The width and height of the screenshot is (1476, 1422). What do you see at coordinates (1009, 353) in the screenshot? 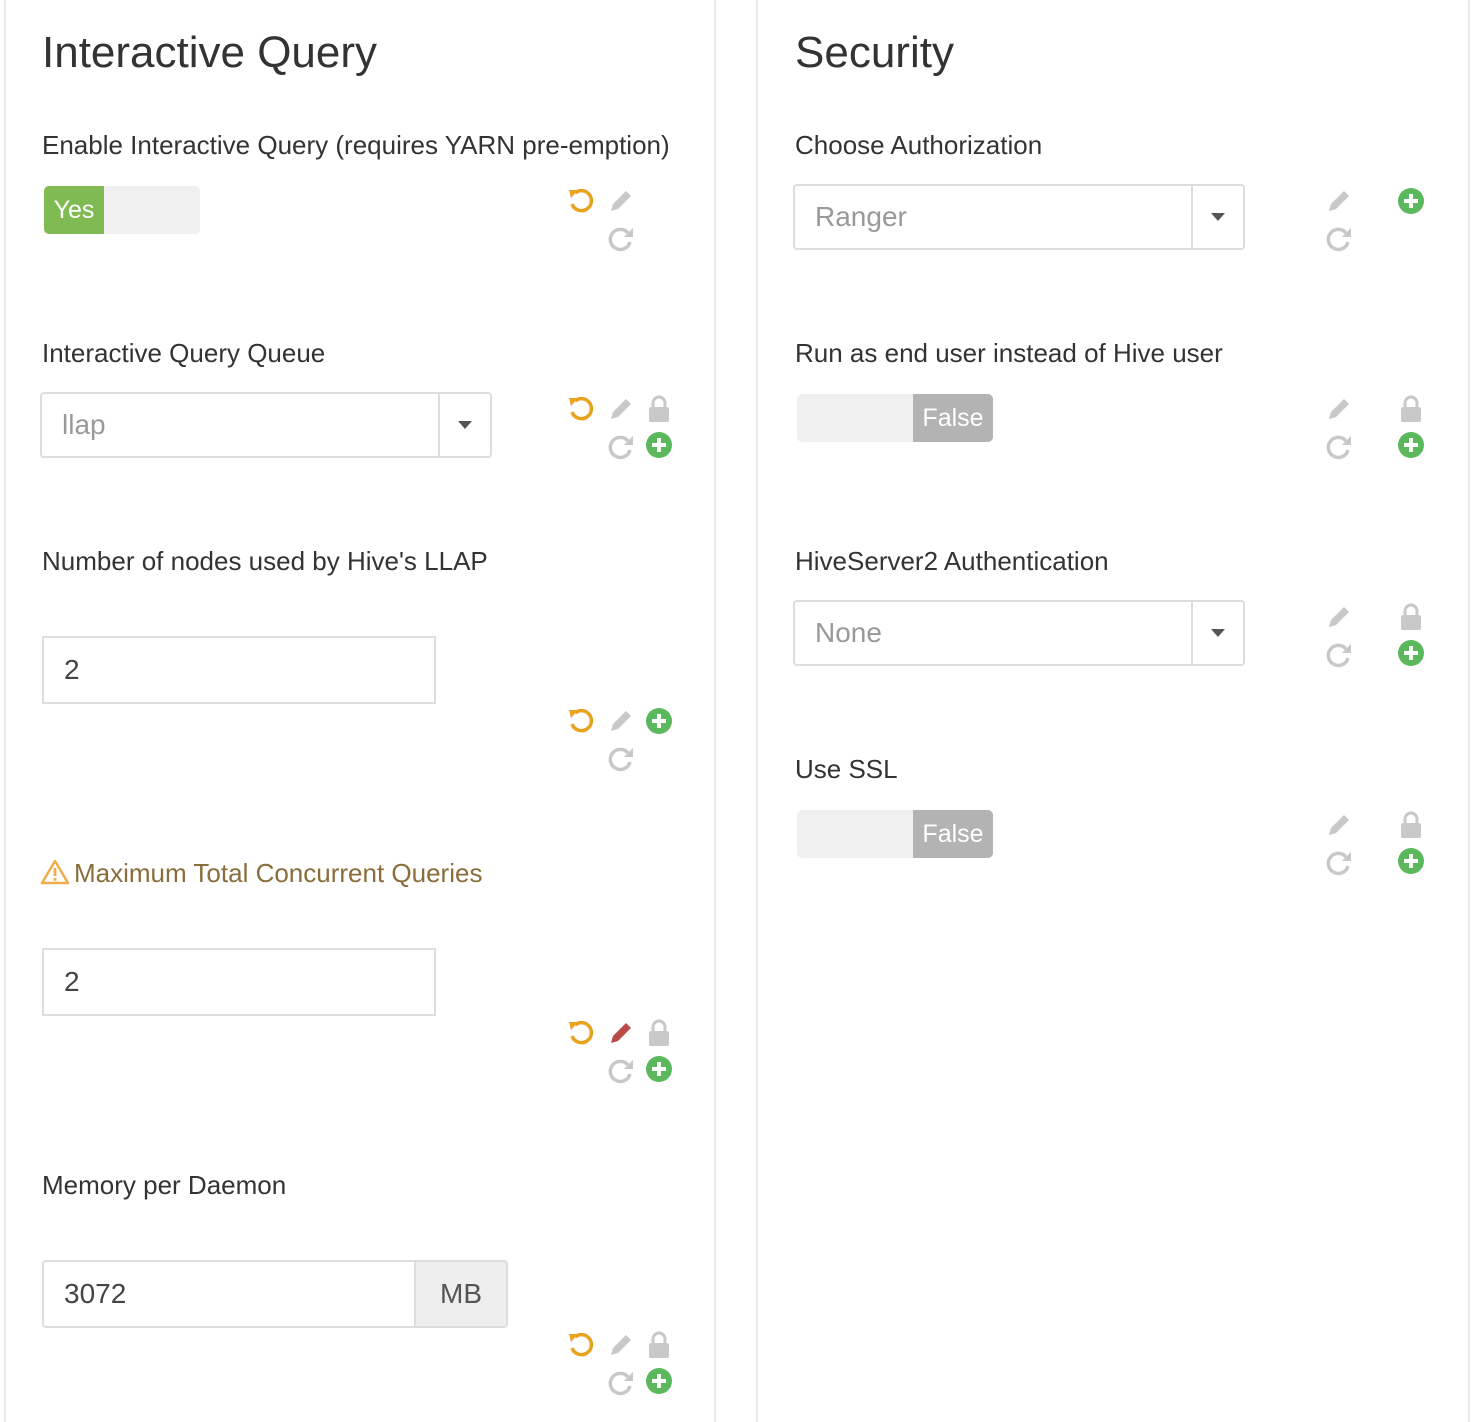
I see `run-as-label: Run as end user instead of Hive user` at bounding box center [1009, 353].